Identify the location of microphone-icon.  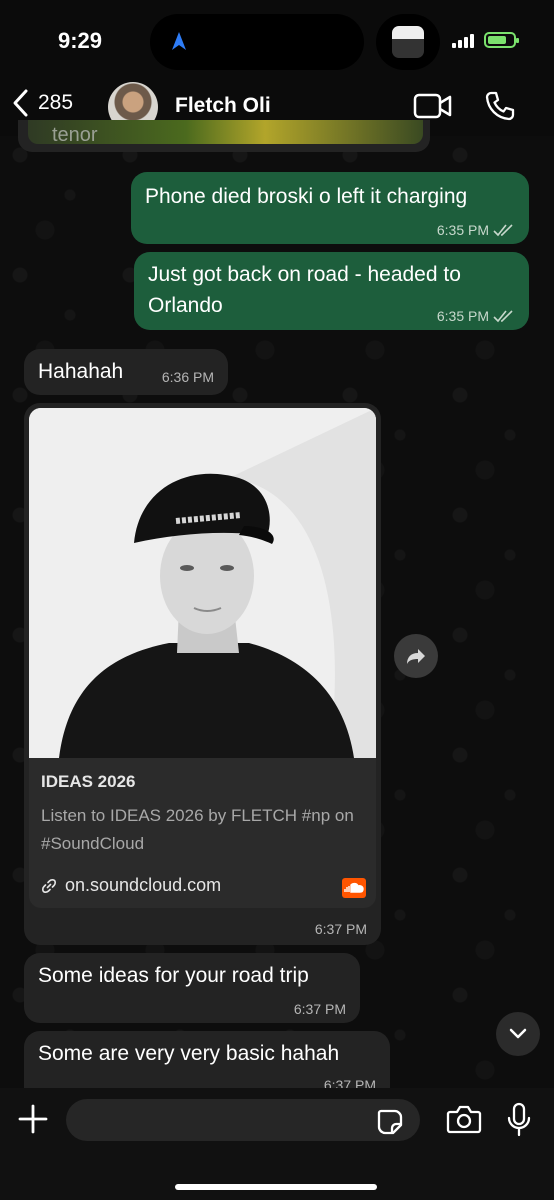
(519, 1120).